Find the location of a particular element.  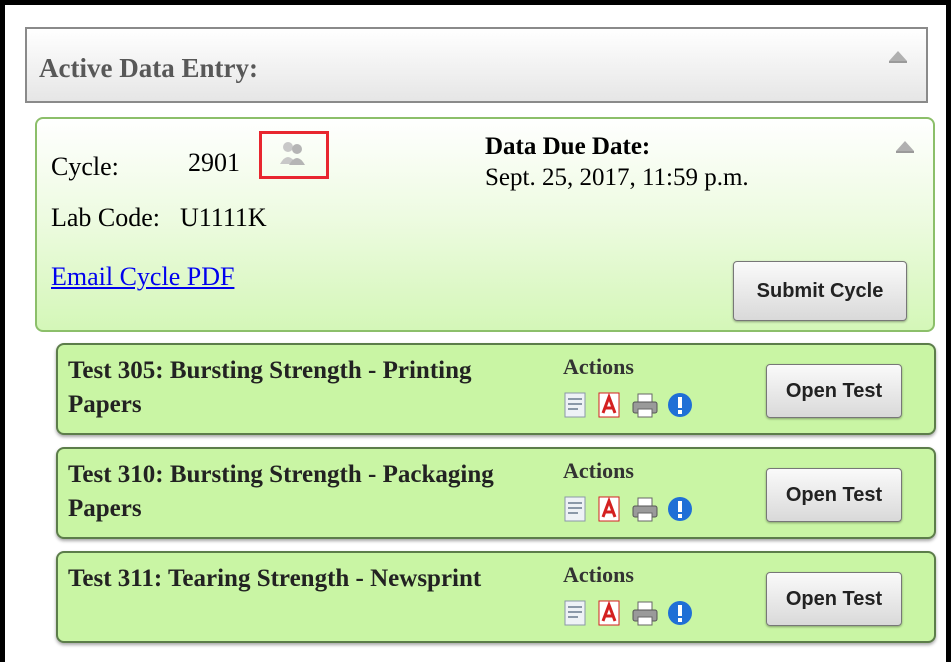

cycle-number: 2901 is located at coordinates (214, 162).